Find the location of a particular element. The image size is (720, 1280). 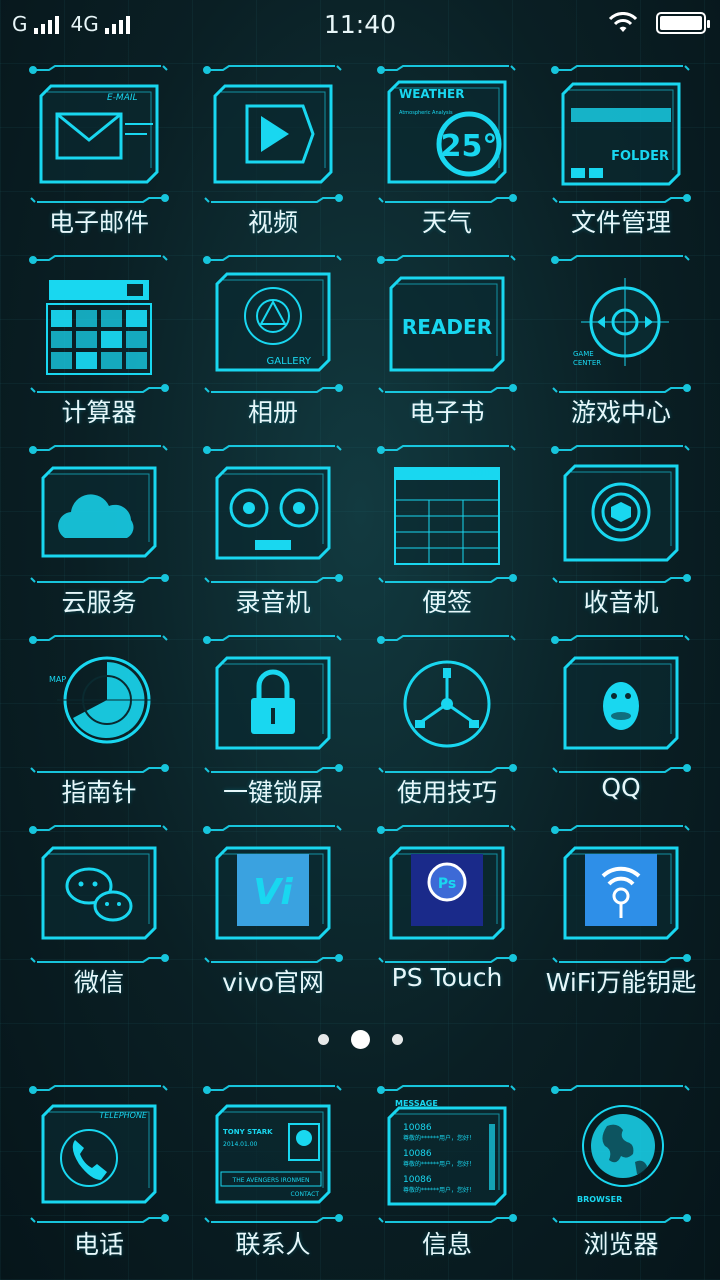

gallery-icon: GALLERY is located at coordinates (273, 324).